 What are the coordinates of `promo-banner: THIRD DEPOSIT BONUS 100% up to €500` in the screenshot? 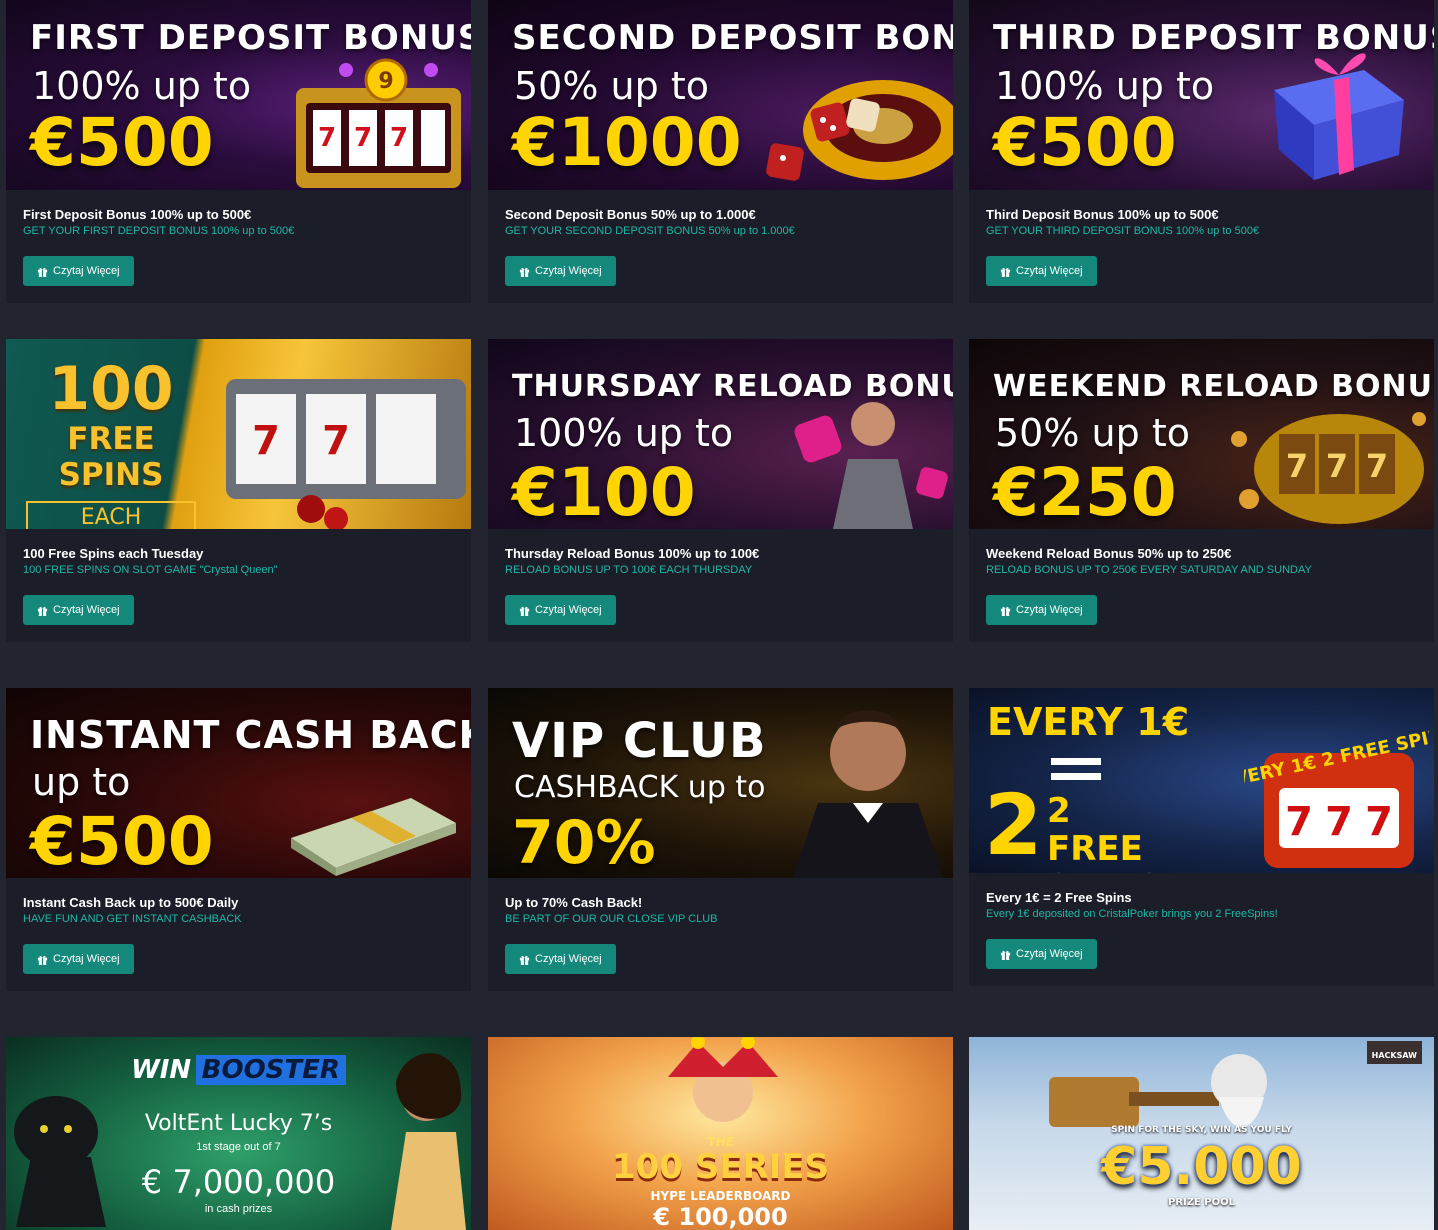 It's located at (1201, 95).